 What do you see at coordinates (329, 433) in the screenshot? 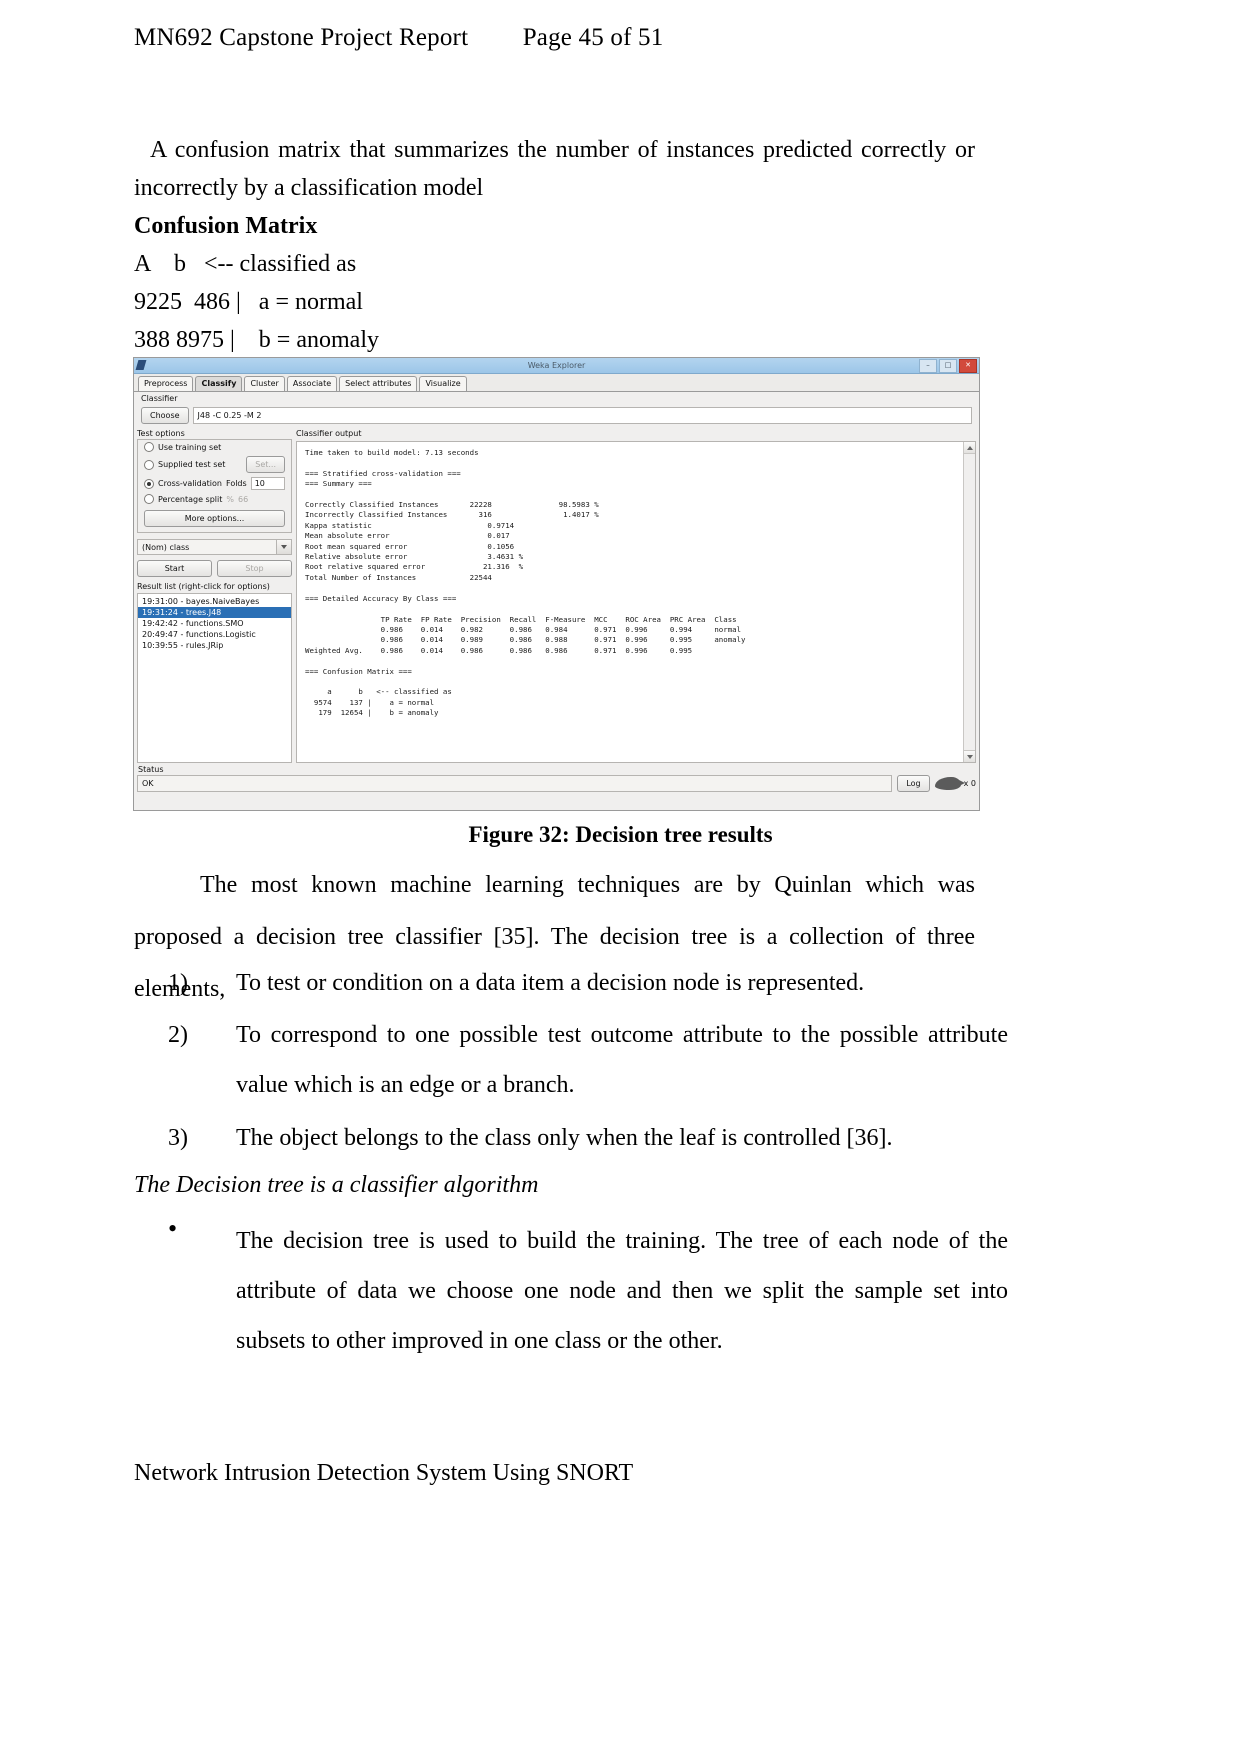
I see `classifier-output-label: Classifier output` at bounding box center [329, 433].